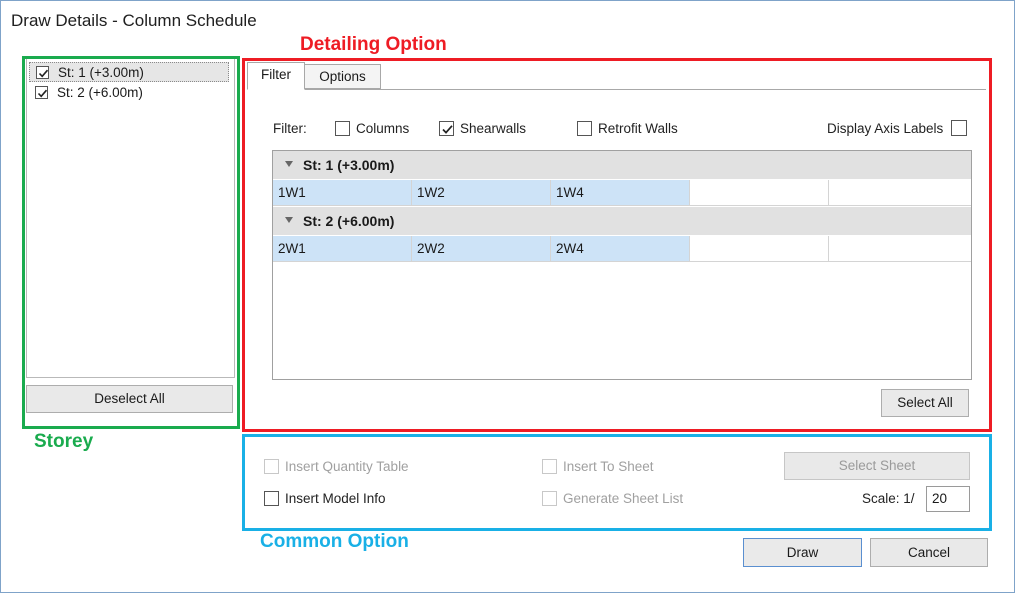 The width and height of the screenshot is (1015, 593). I want to click on annotation-common-option: Common Option, so click(334, 541).